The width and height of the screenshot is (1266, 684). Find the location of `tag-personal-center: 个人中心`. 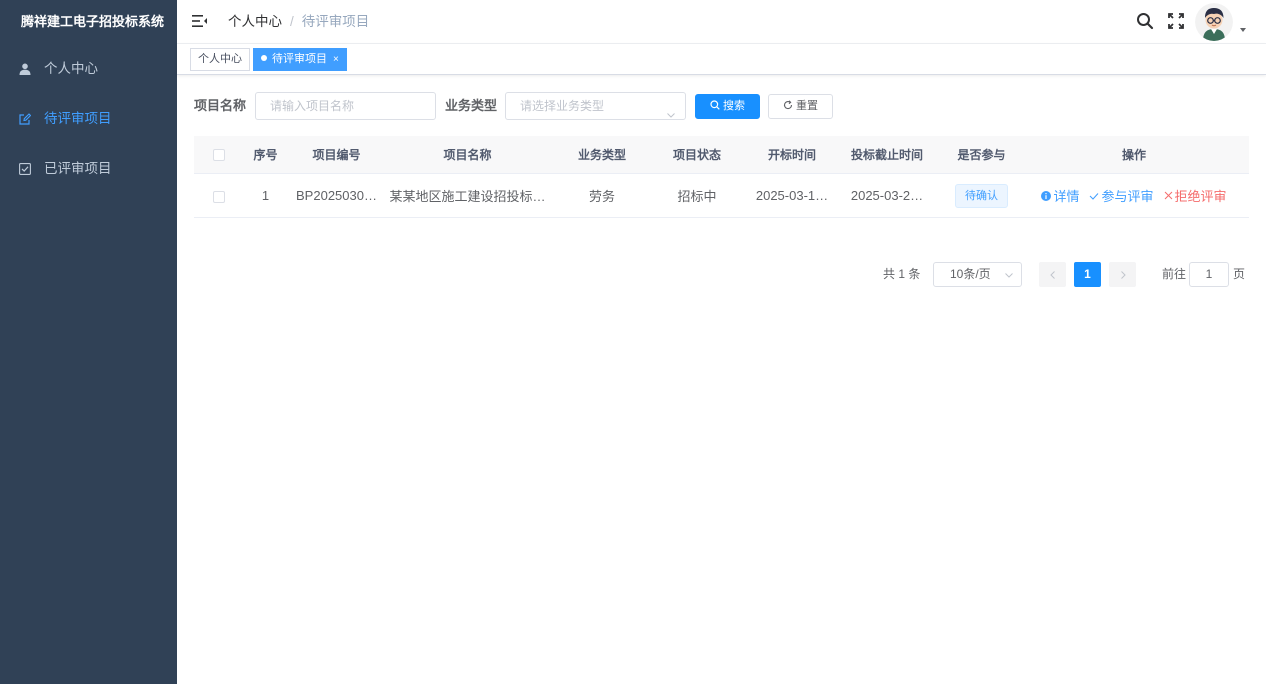

tag-personal-center: 个人中心 is located at coordinates (220, 59).